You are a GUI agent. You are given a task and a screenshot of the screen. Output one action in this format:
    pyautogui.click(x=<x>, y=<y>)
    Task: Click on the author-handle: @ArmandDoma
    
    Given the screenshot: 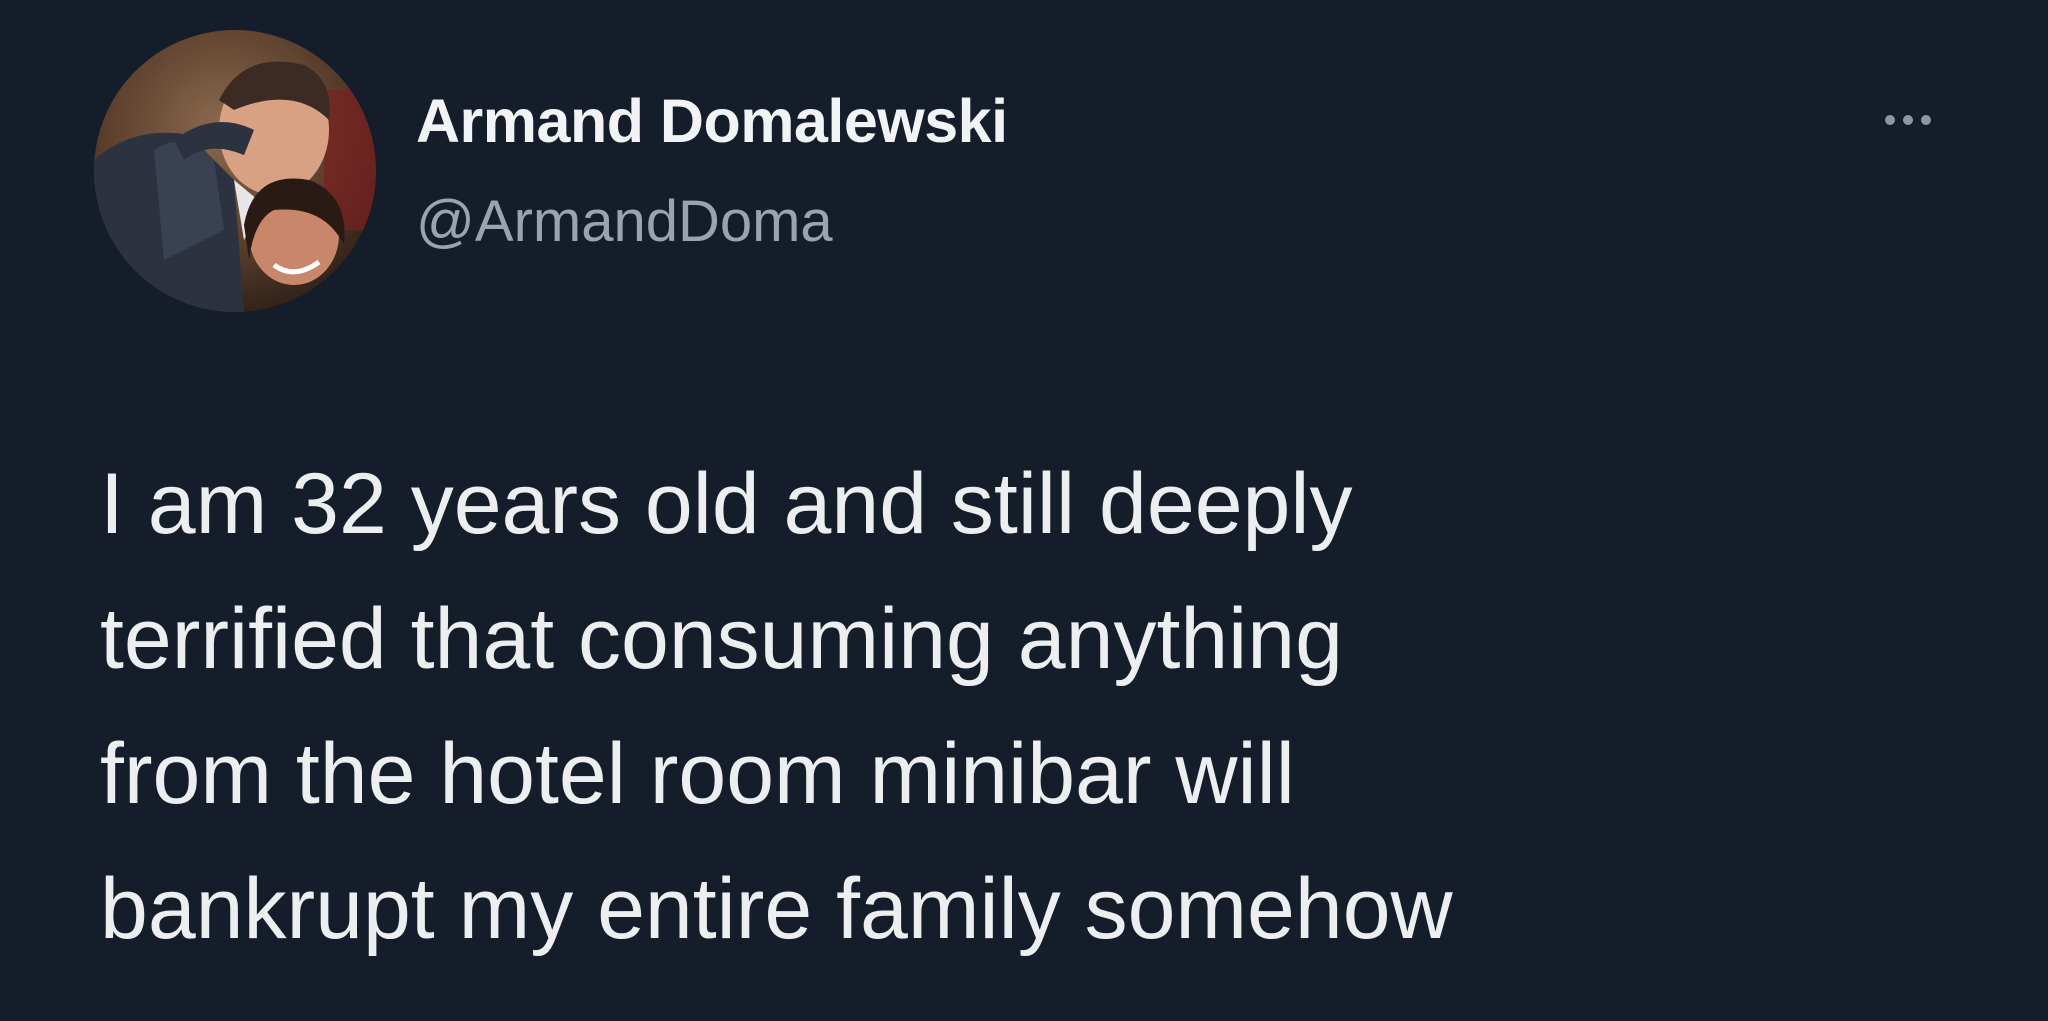 What is the action you would take?
    pyautogui.click(x=624, y=221)
    